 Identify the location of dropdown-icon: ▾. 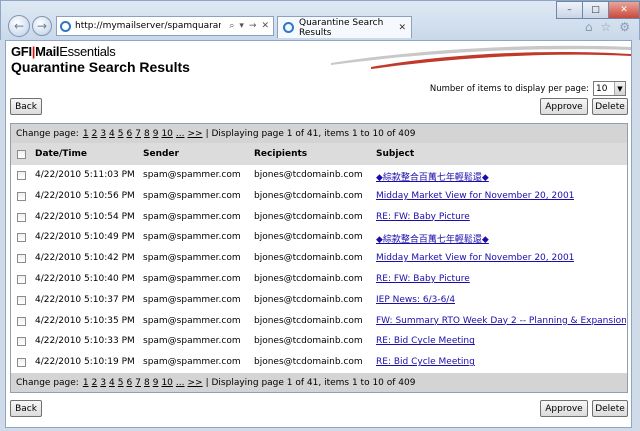
(241, 26).